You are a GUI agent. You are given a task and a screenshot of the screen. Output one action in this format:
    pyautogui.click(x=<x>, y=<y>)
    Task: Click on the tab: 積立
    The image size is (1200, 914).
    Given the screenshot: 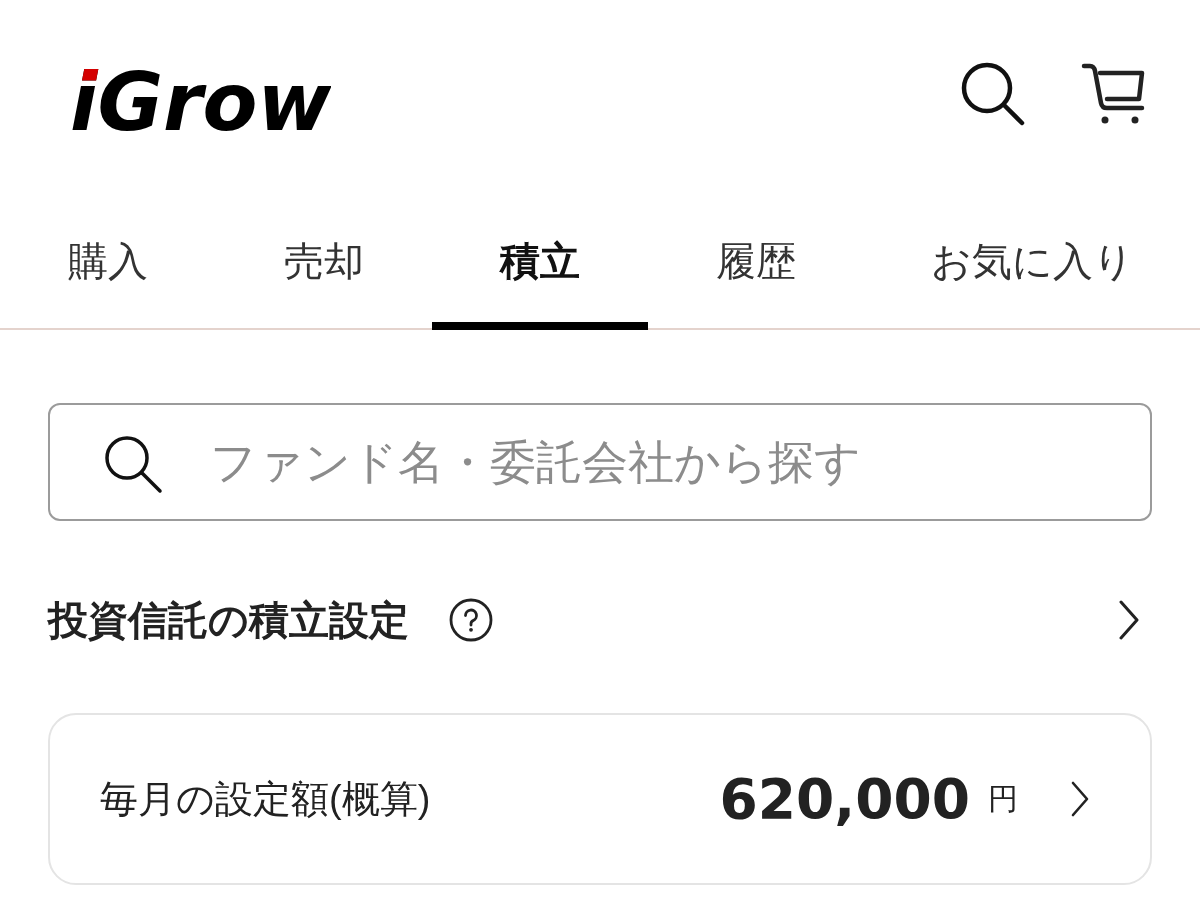 What is the action you would take?
    pyautogui.click(x=540, y=265)
    